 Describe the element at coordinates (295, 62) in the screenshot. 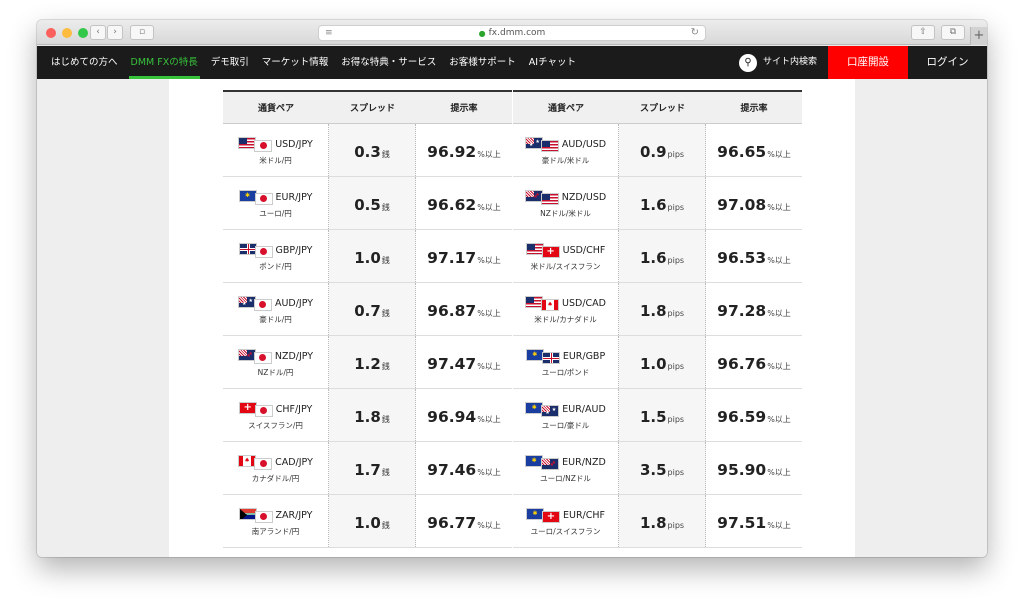

I see `nav-item: マーケット情報` at that location.